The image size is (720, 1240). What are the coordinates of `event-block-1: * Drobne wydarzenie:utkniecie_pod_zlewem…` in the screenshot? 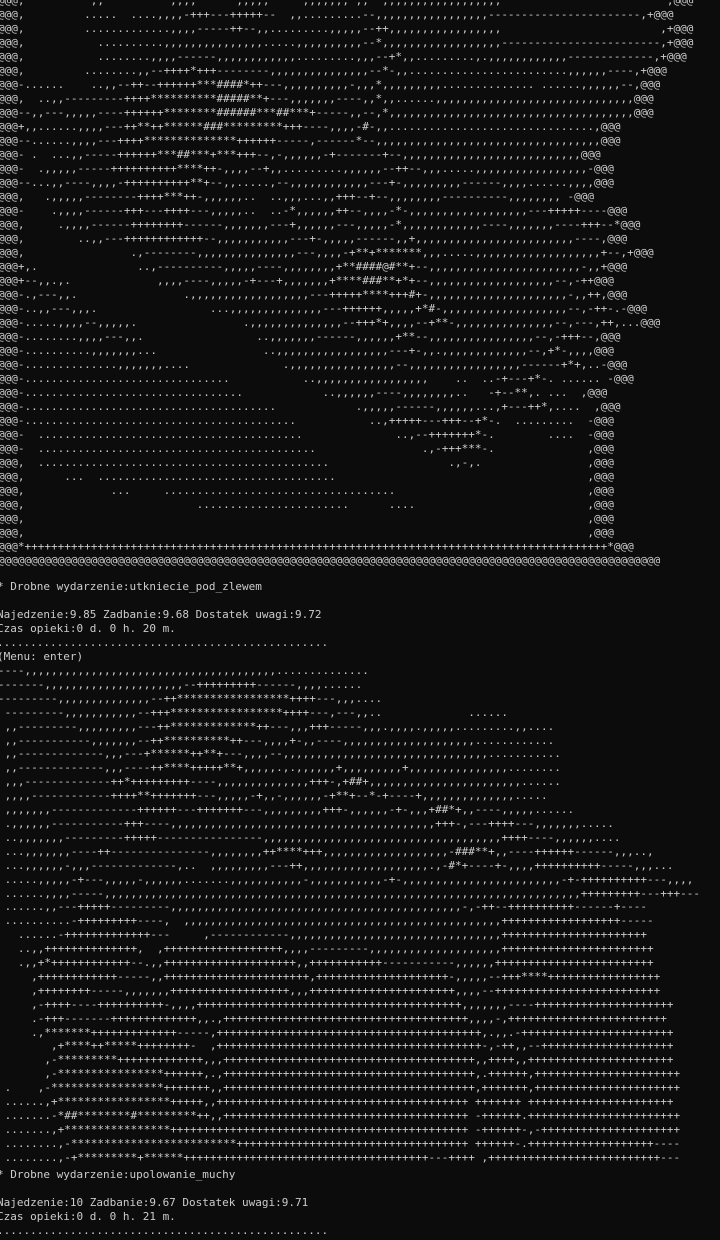 It's located at (164, 622).